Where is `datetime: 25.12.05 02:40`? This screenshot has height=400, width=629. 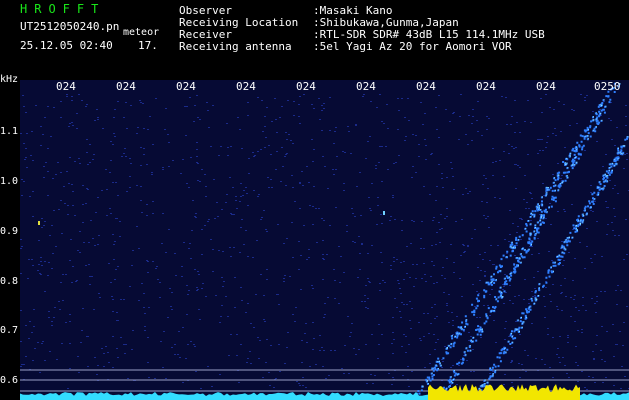 datetime: 25.12.05 02:40 is located at coordinates (66, 45).